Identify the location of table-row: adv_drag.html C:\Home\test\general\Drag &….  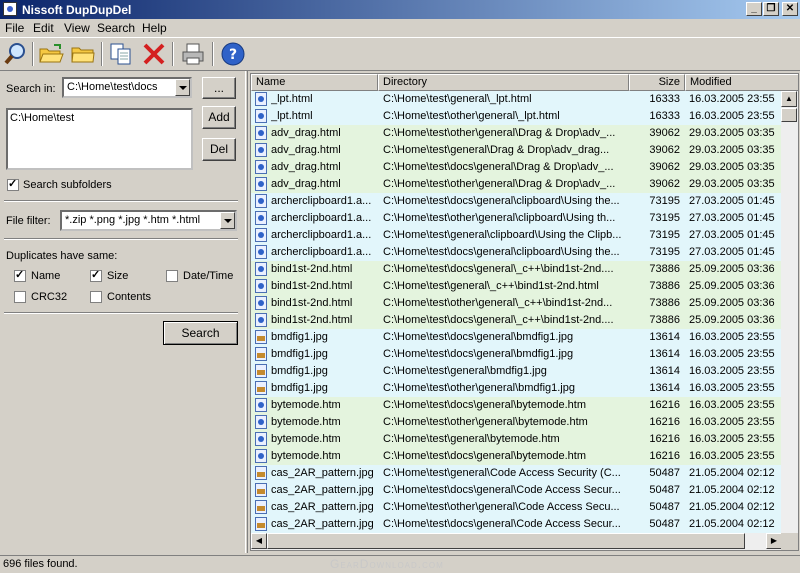
(516, 150).